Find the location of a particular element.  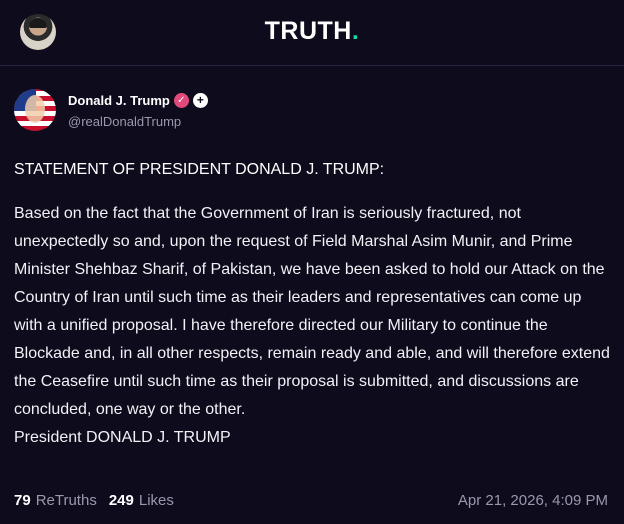

truth-logo: TRUTH. is located at coordinates (312, 31).